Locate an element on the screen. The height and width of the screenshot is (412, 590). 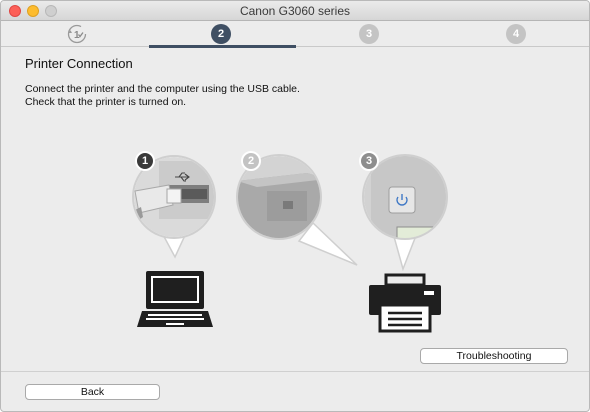
window-title: Canon G3060 series is located at coordinates (295, 11).